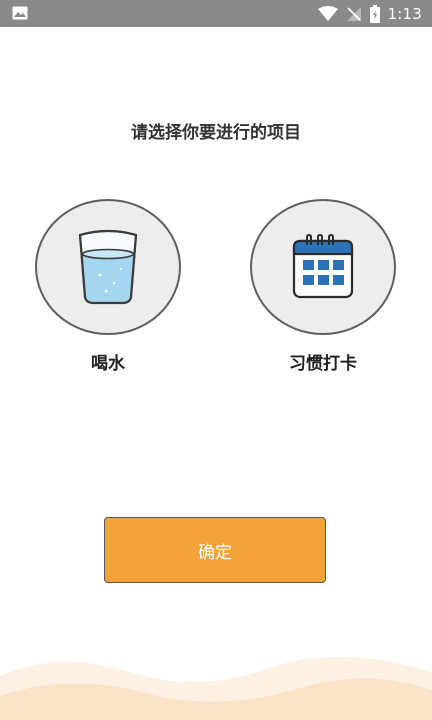 The height and width of the screenshot is (720, 432). What do you see at coordinates (216, 13) in the screenshot?
I see `status-bar: 1:13` at bounding box center [216, 13].